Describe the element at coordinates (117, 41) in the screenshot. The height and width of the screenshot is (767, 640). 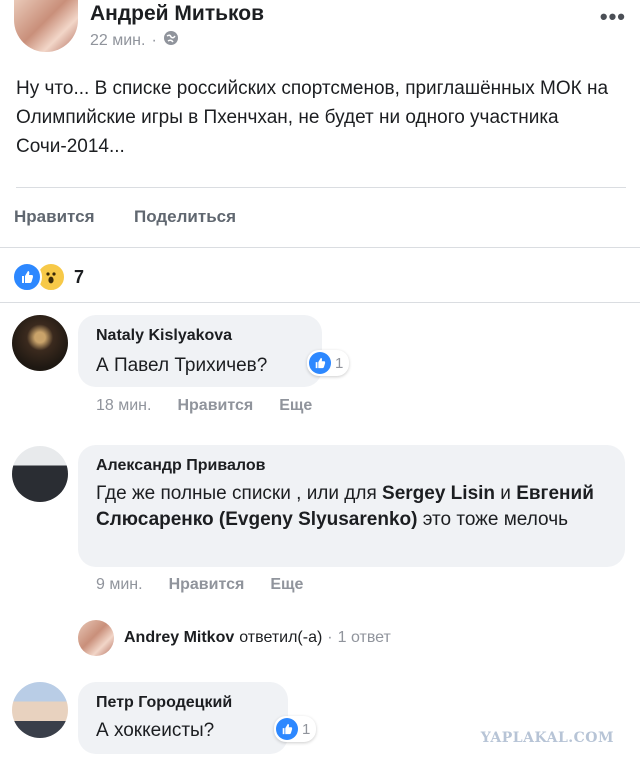
I see `post-time: 22 мин.` at that location.